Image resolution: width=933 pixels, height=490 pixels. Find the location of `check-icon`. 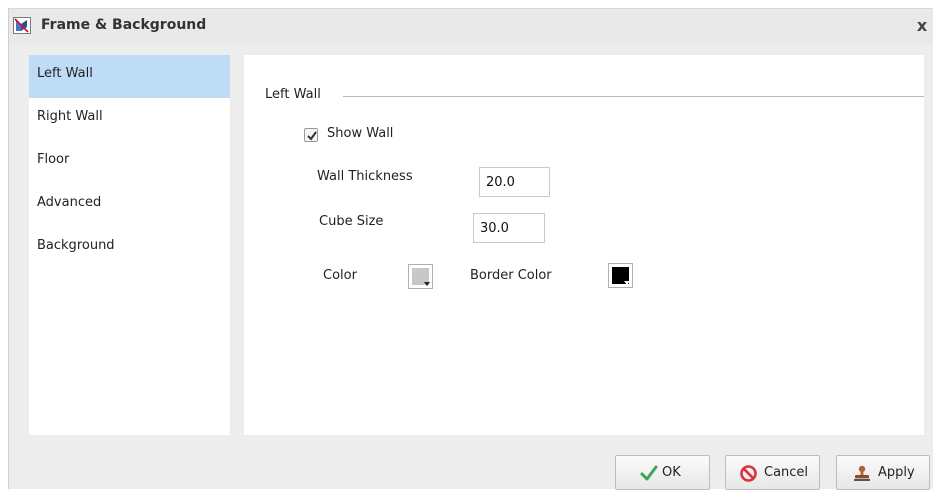

check-icon is located at coordinates (649, 475).